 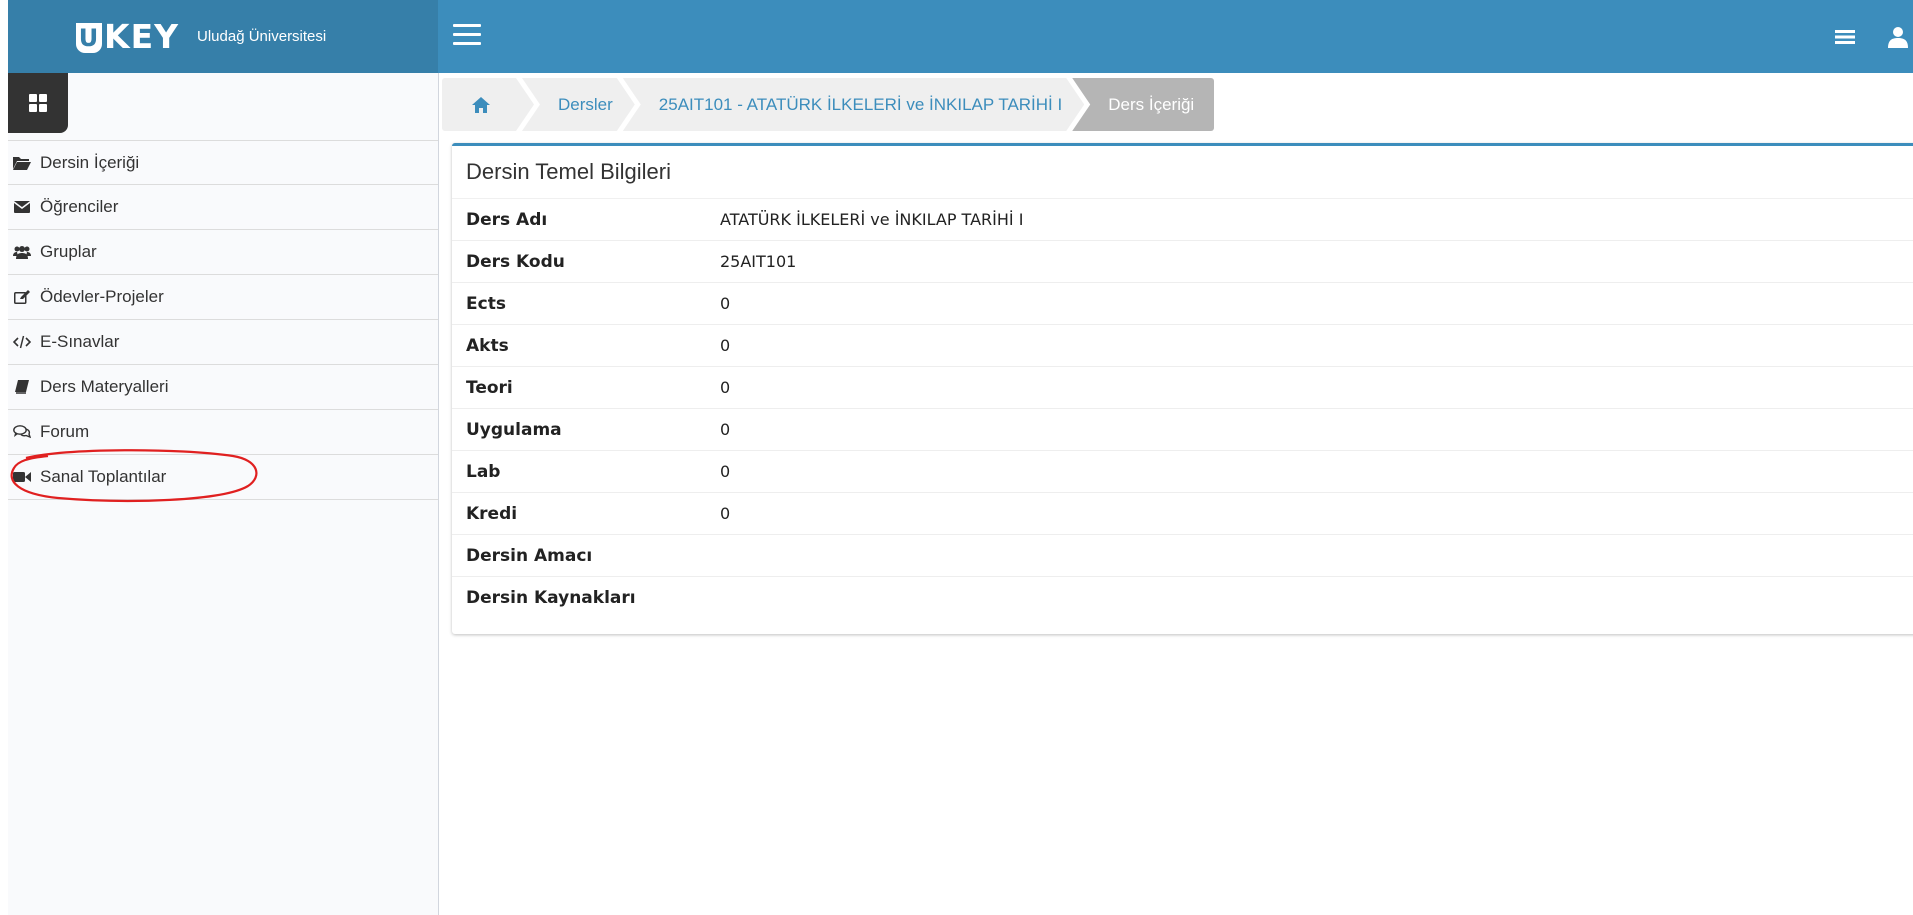 I want to click on sidebar-item-ders-materyalleri: Ders Materyalleri, so click(x=223, y=387).